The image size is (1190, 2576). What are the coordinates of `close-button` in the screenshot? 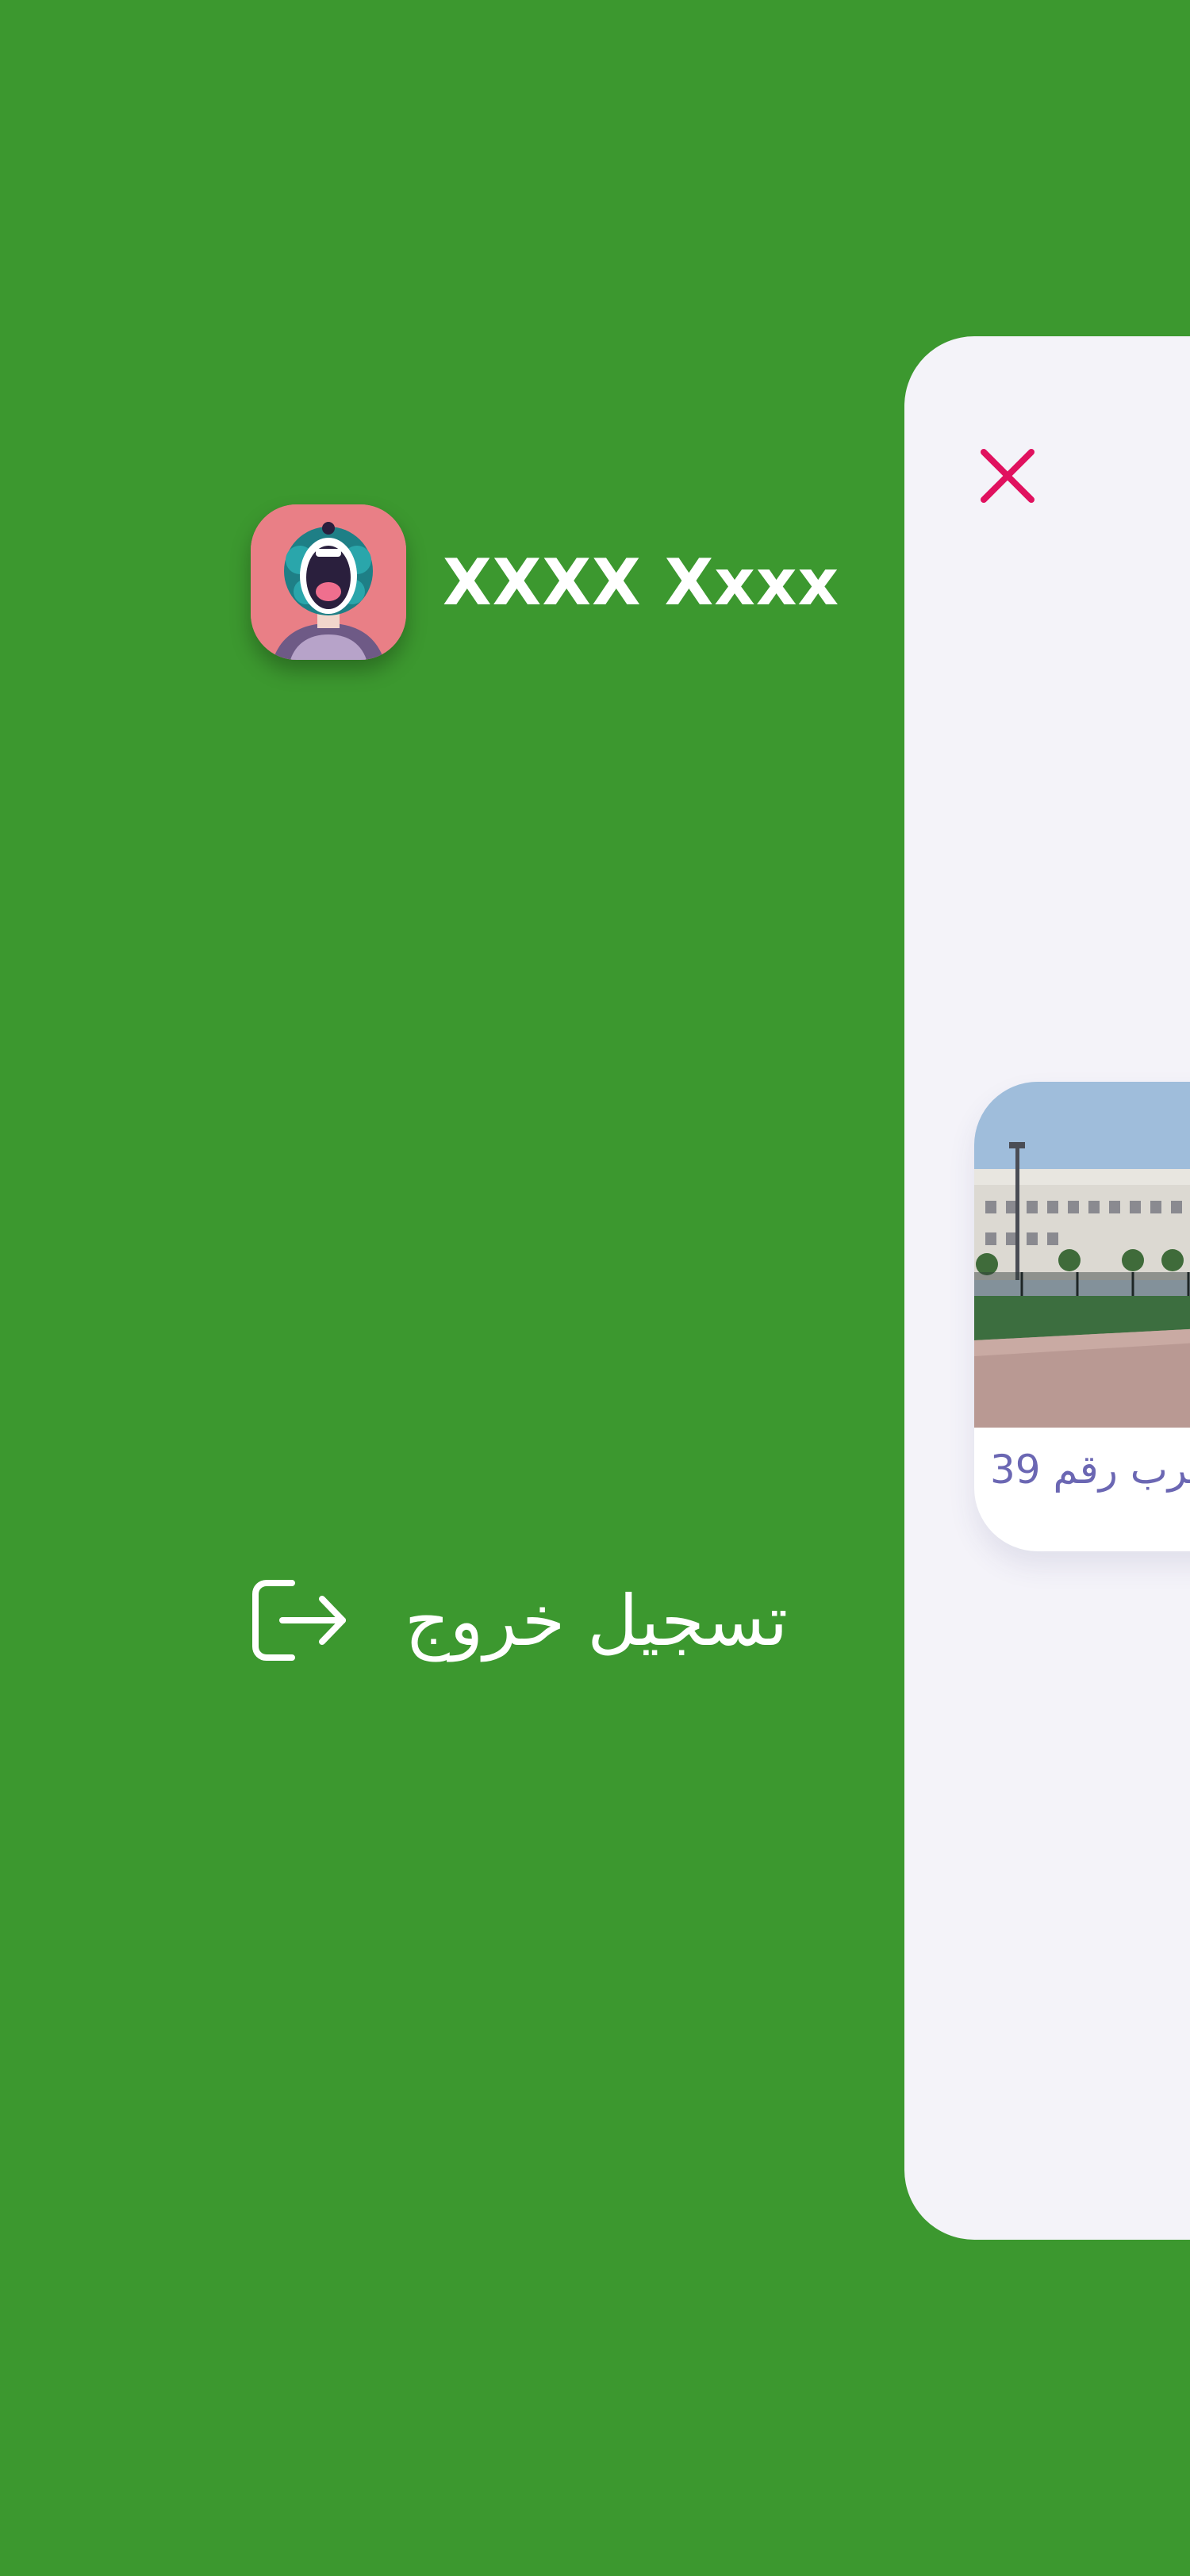 It's located at (1007, 476).